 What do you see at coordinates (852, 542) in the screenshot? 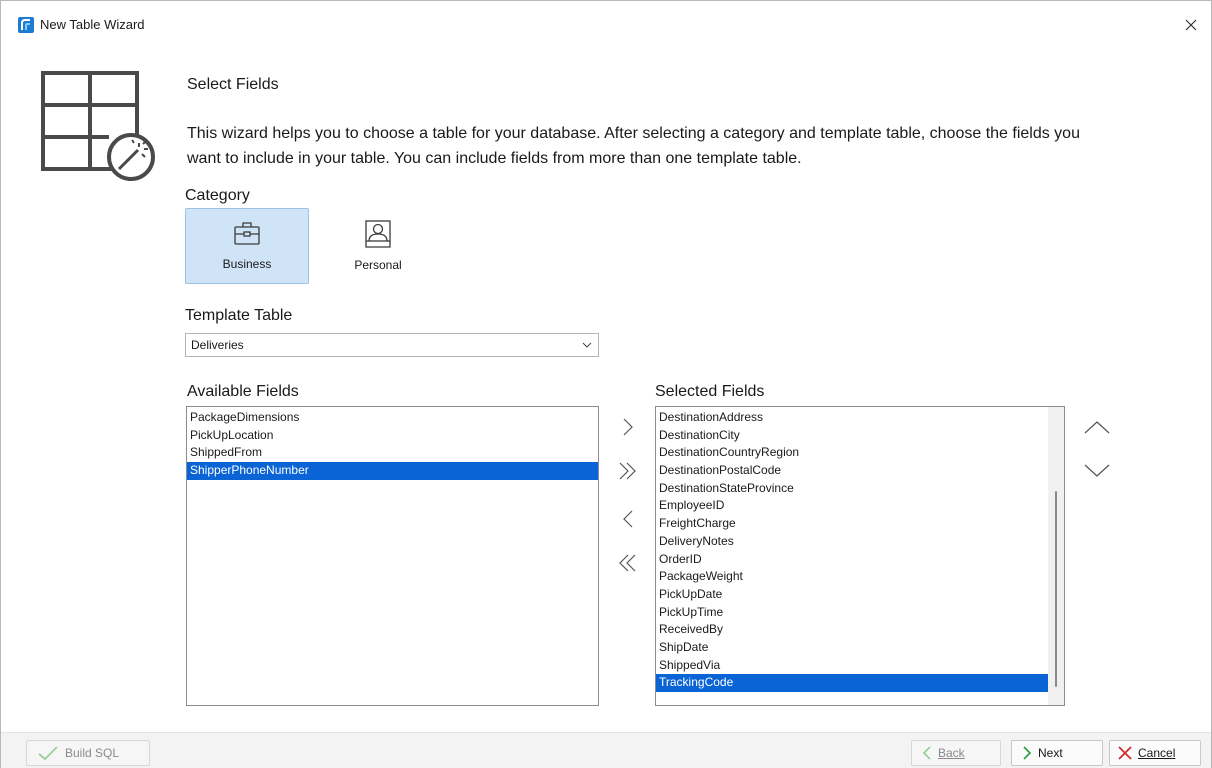
I see `list-item: DeliveryNotes` at bounding box center [852, 542].